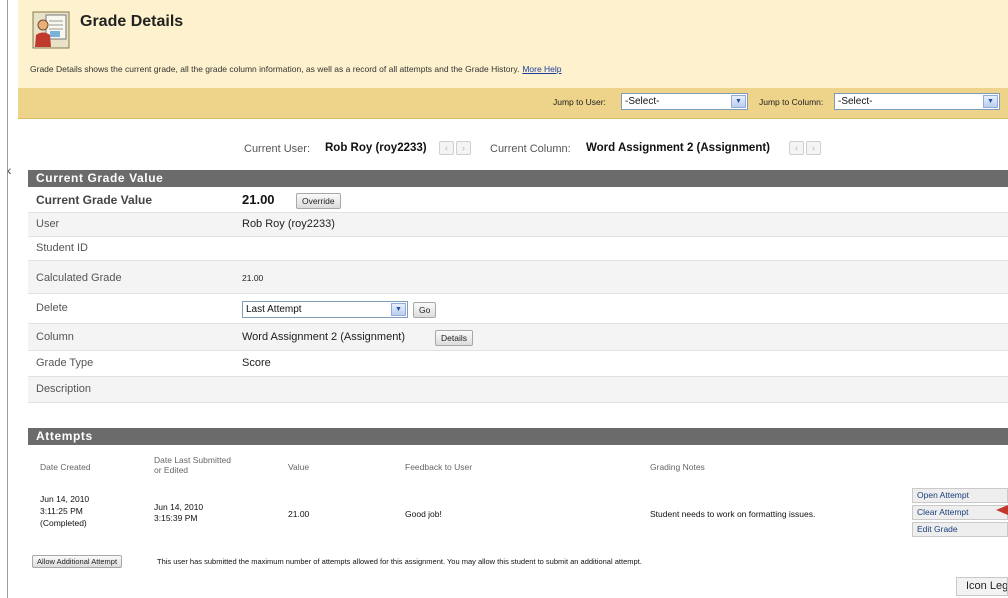 This screenshot has width=1008, height=598. What do you see at coordinates (4, 299) in the screenshot?
I see `left-frame-edge` at bounding box center [4, 299].